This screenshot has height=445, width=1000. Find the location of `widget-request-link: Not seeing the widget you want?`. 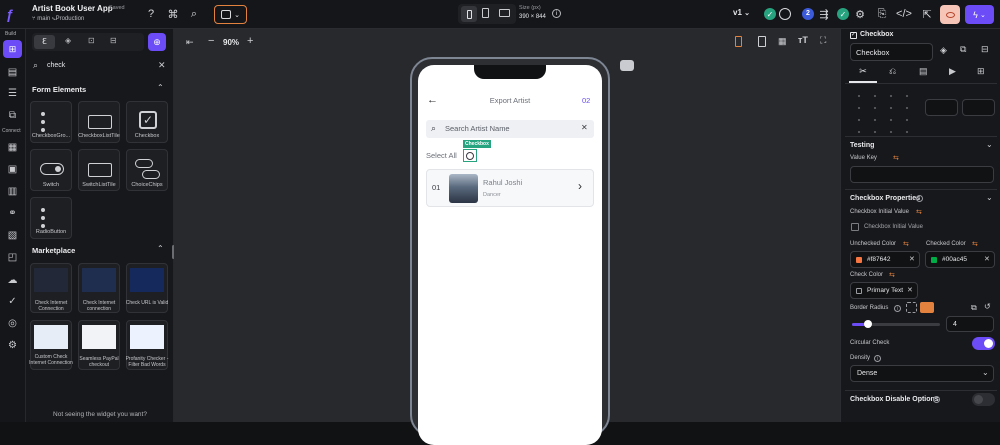

widget-request-link: Not seeing the widget you want? is located at coordinates (100, 414).